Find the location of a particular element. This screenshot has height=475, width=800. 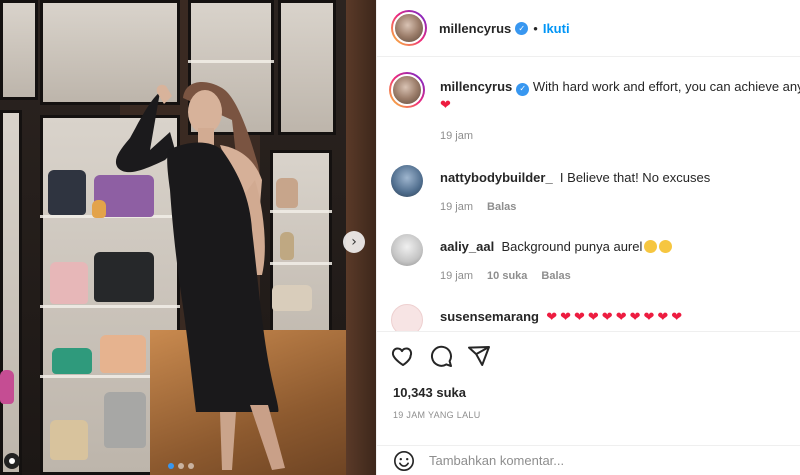

comment-text: I Believe that! No excuses is located at coordinates (635, 177).